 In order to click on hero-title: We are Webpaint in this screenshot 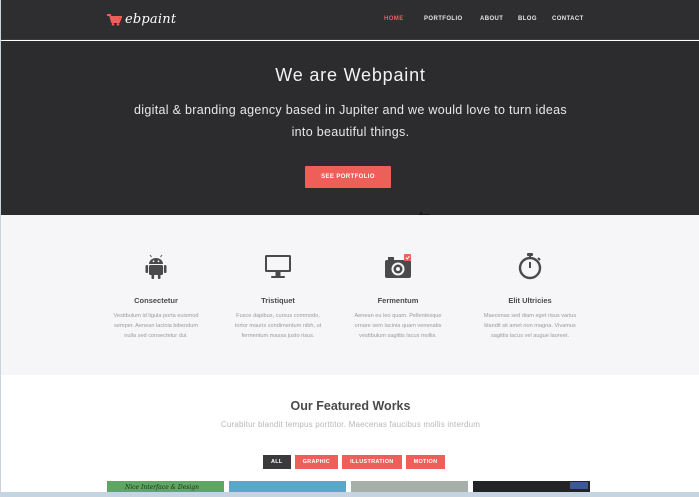, I will do `click(350, 75)`.